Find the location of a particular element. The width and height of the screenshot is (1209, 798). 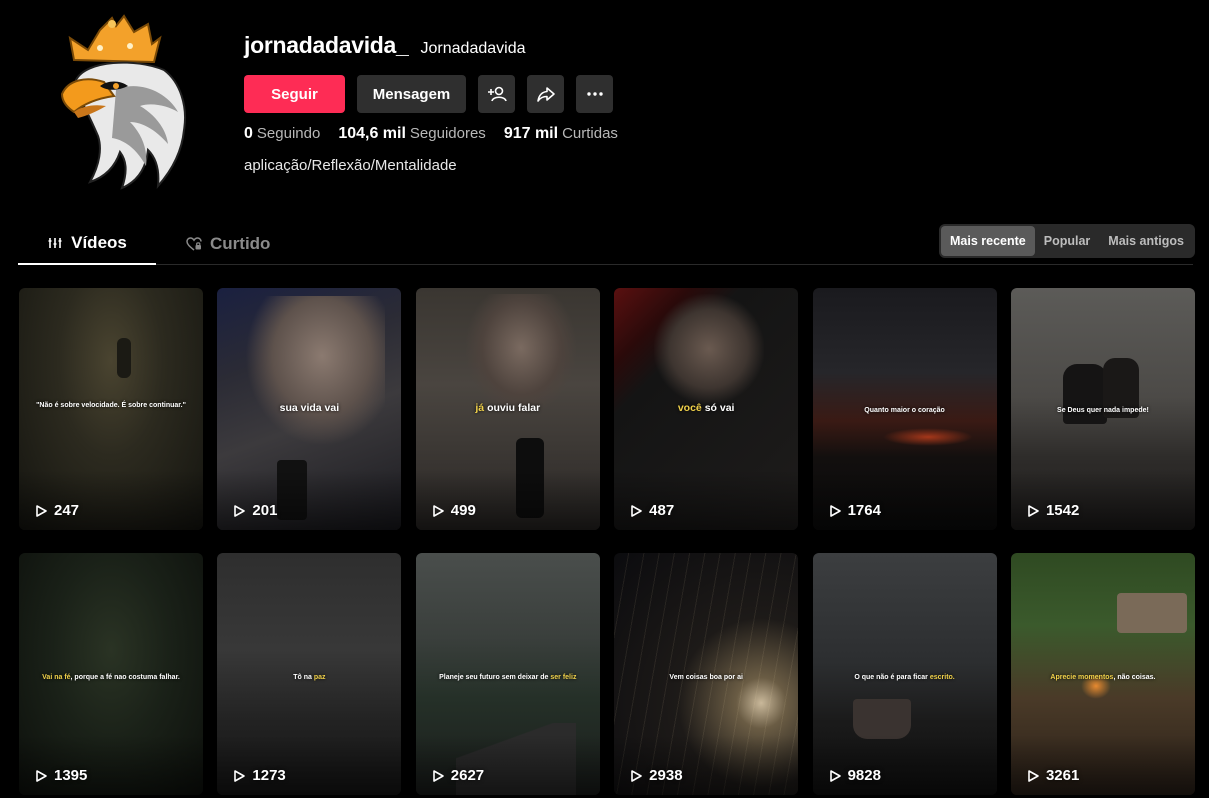

video-card: Vem coisas boa por ai 2938 is located at coordinates (706, 674).